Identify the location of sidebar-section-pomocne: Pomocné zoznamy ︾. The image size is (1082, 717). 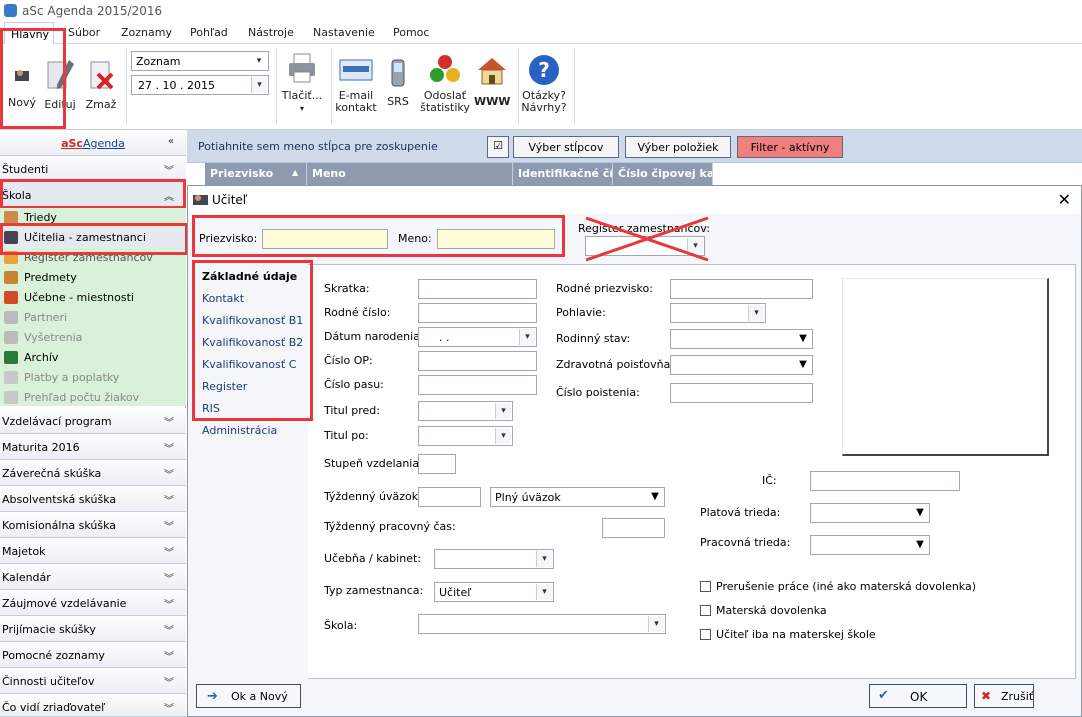
(93, 655).